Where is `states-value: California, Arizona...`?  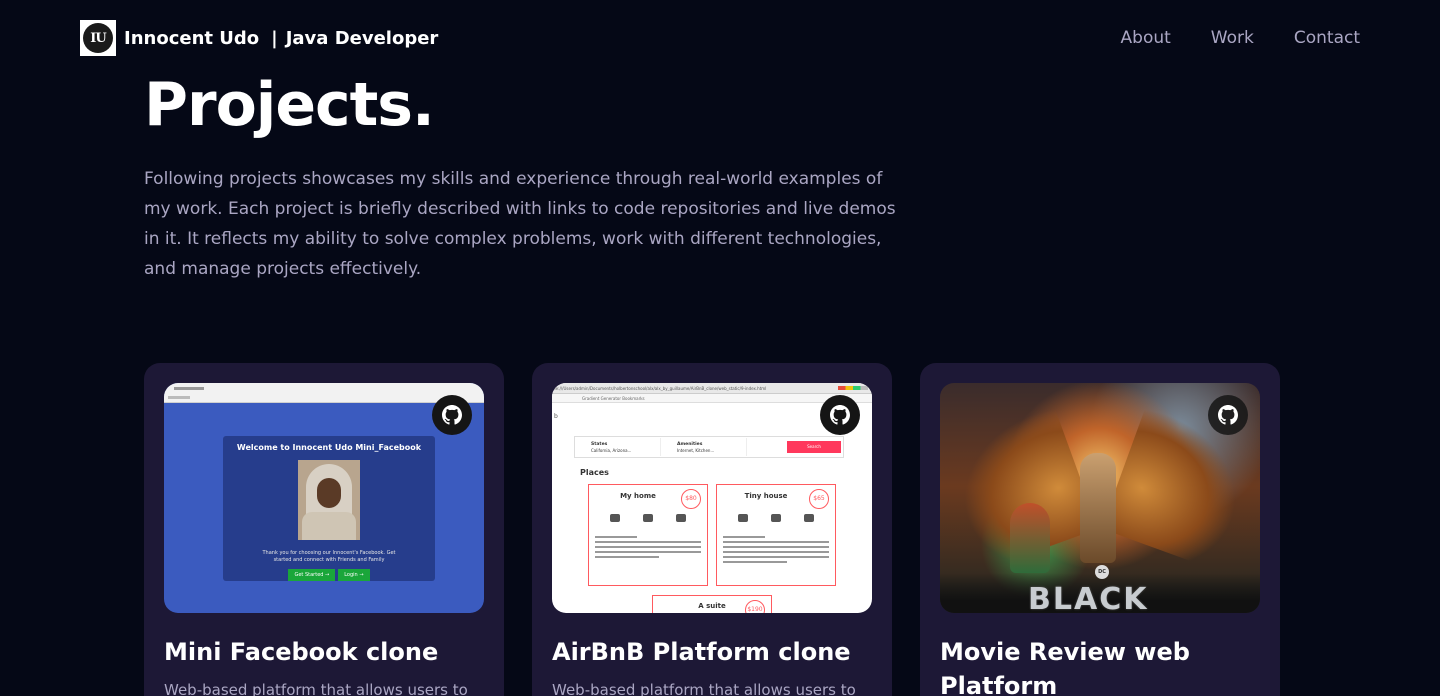 states-value: California, Arizona... is located at coordinates (611, 450).